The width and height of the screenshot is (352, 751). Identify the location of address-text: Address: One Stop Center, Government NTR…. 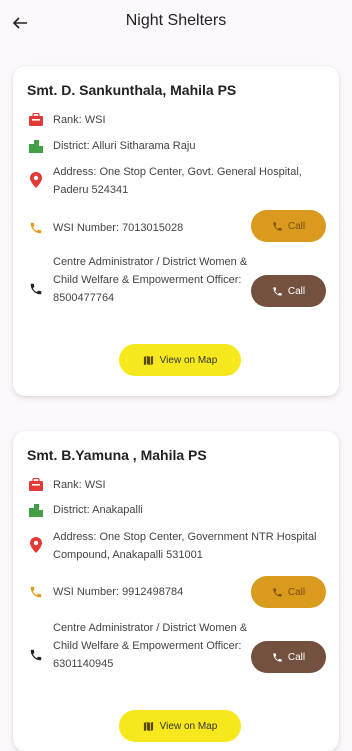
(185, 546).